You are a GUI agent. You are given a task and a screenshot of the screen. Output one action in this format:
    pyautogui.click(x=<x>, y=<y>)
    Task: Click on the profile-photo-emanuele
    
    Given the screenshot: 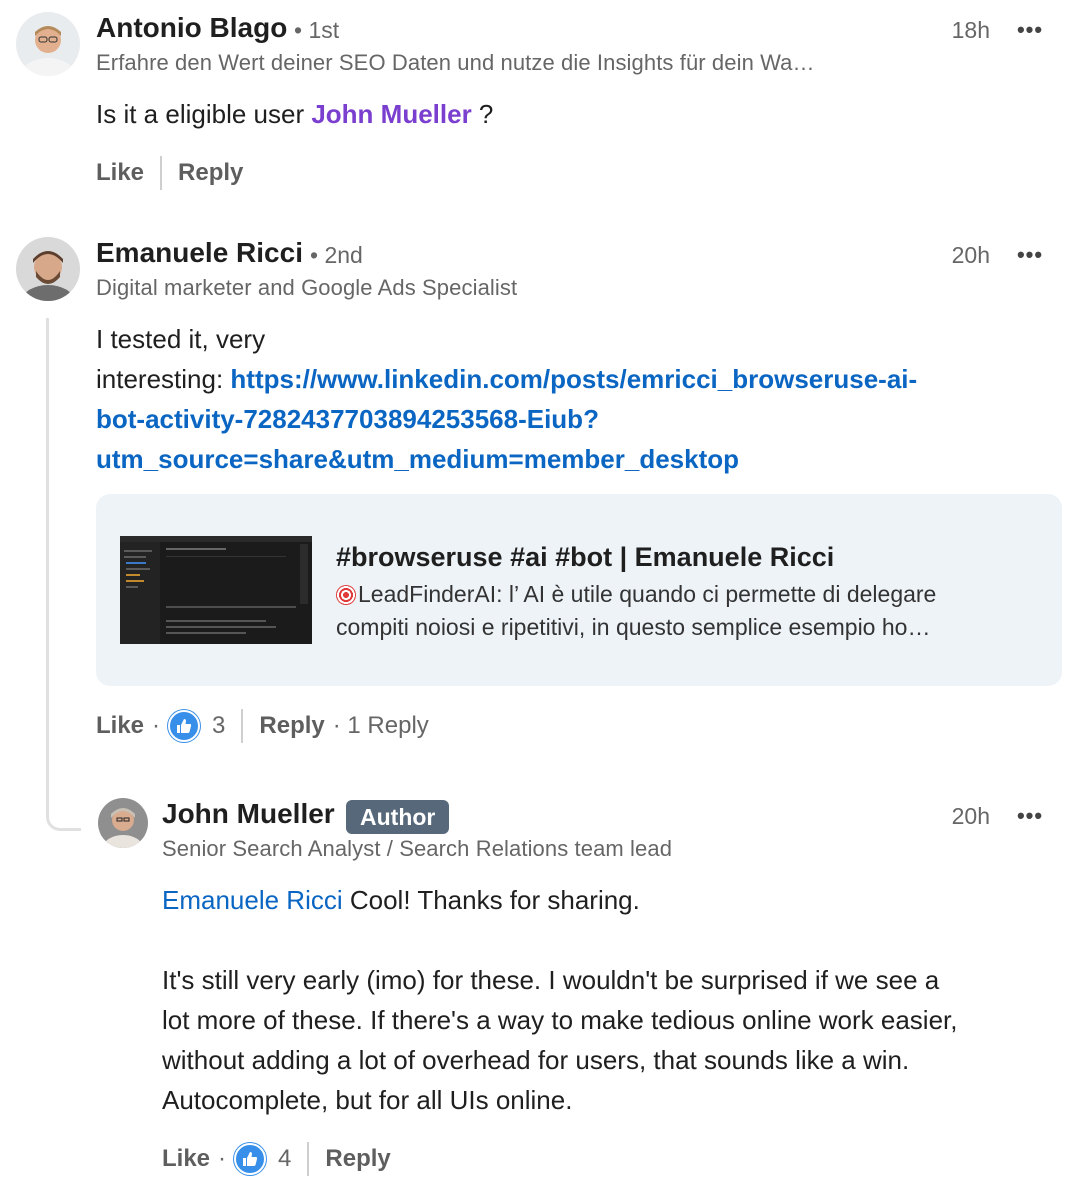 What is the action you would take?
    pyautogui.click(x=48, y=269)
    